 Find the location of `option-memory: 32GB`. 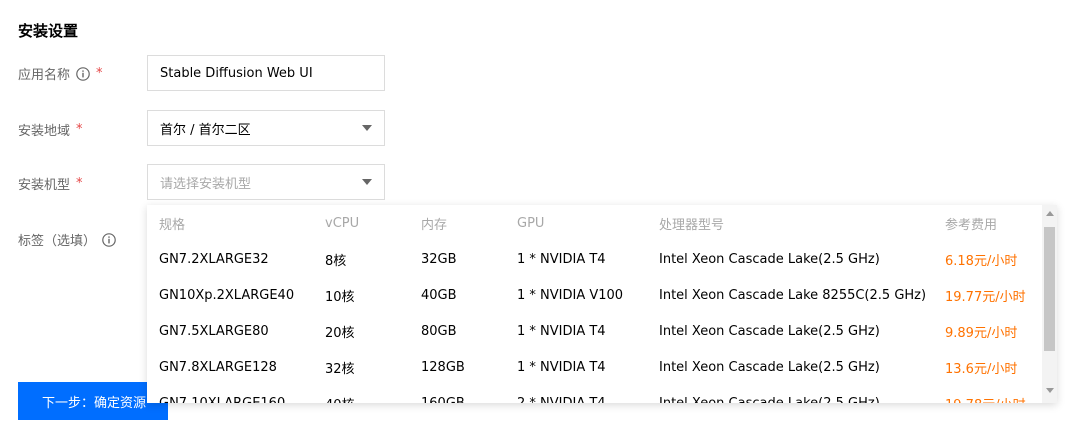

option-memory: 32GB is located at coordinates (439, 259).